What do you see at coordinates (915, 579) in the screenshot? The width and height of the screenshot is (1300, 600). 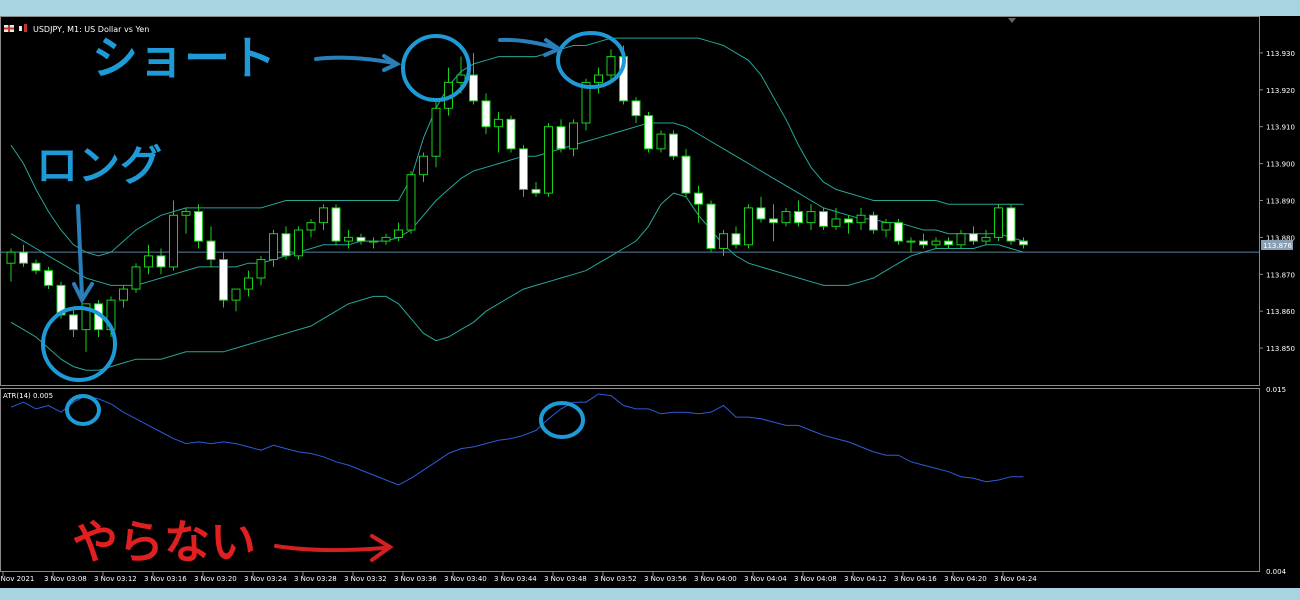 I see `x-tick-label: 3 Nov 04:16` at bounding box center [915, 579].